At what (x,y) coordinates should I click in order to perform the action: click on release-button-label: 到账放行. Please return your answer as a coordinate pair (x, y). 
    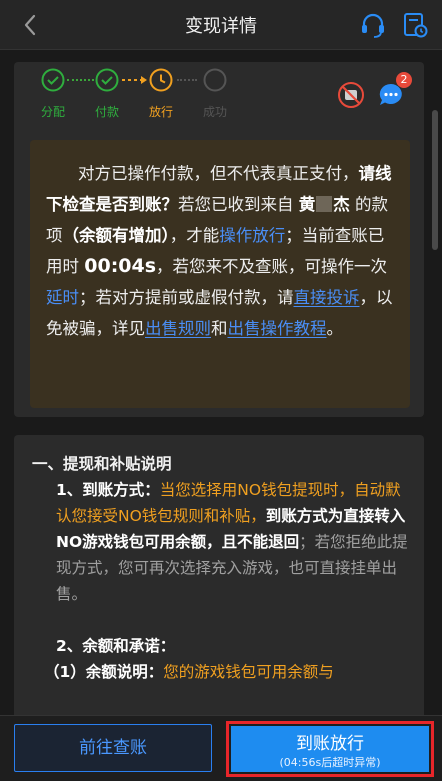
    Looking at the image, I should click on (330, 744).